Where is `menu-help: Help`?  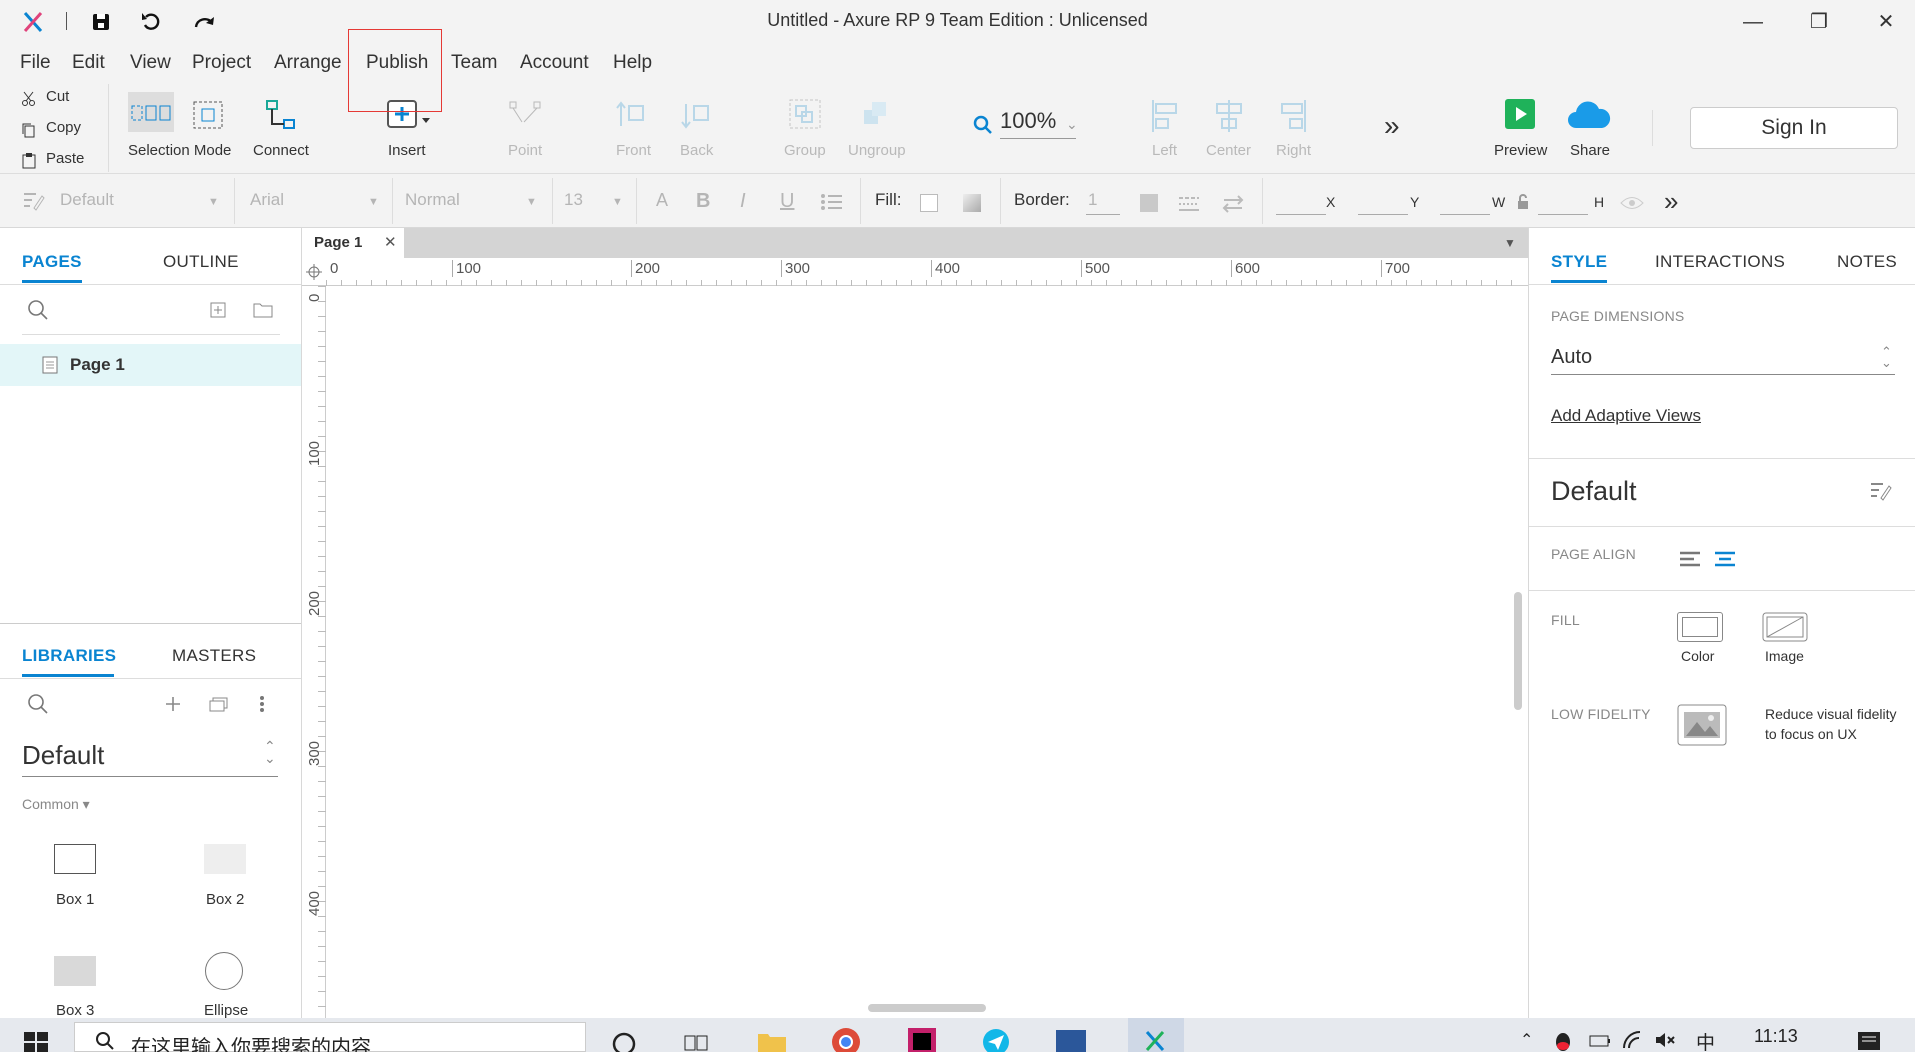
menu-help: Help is located at coordinates (632, 63).